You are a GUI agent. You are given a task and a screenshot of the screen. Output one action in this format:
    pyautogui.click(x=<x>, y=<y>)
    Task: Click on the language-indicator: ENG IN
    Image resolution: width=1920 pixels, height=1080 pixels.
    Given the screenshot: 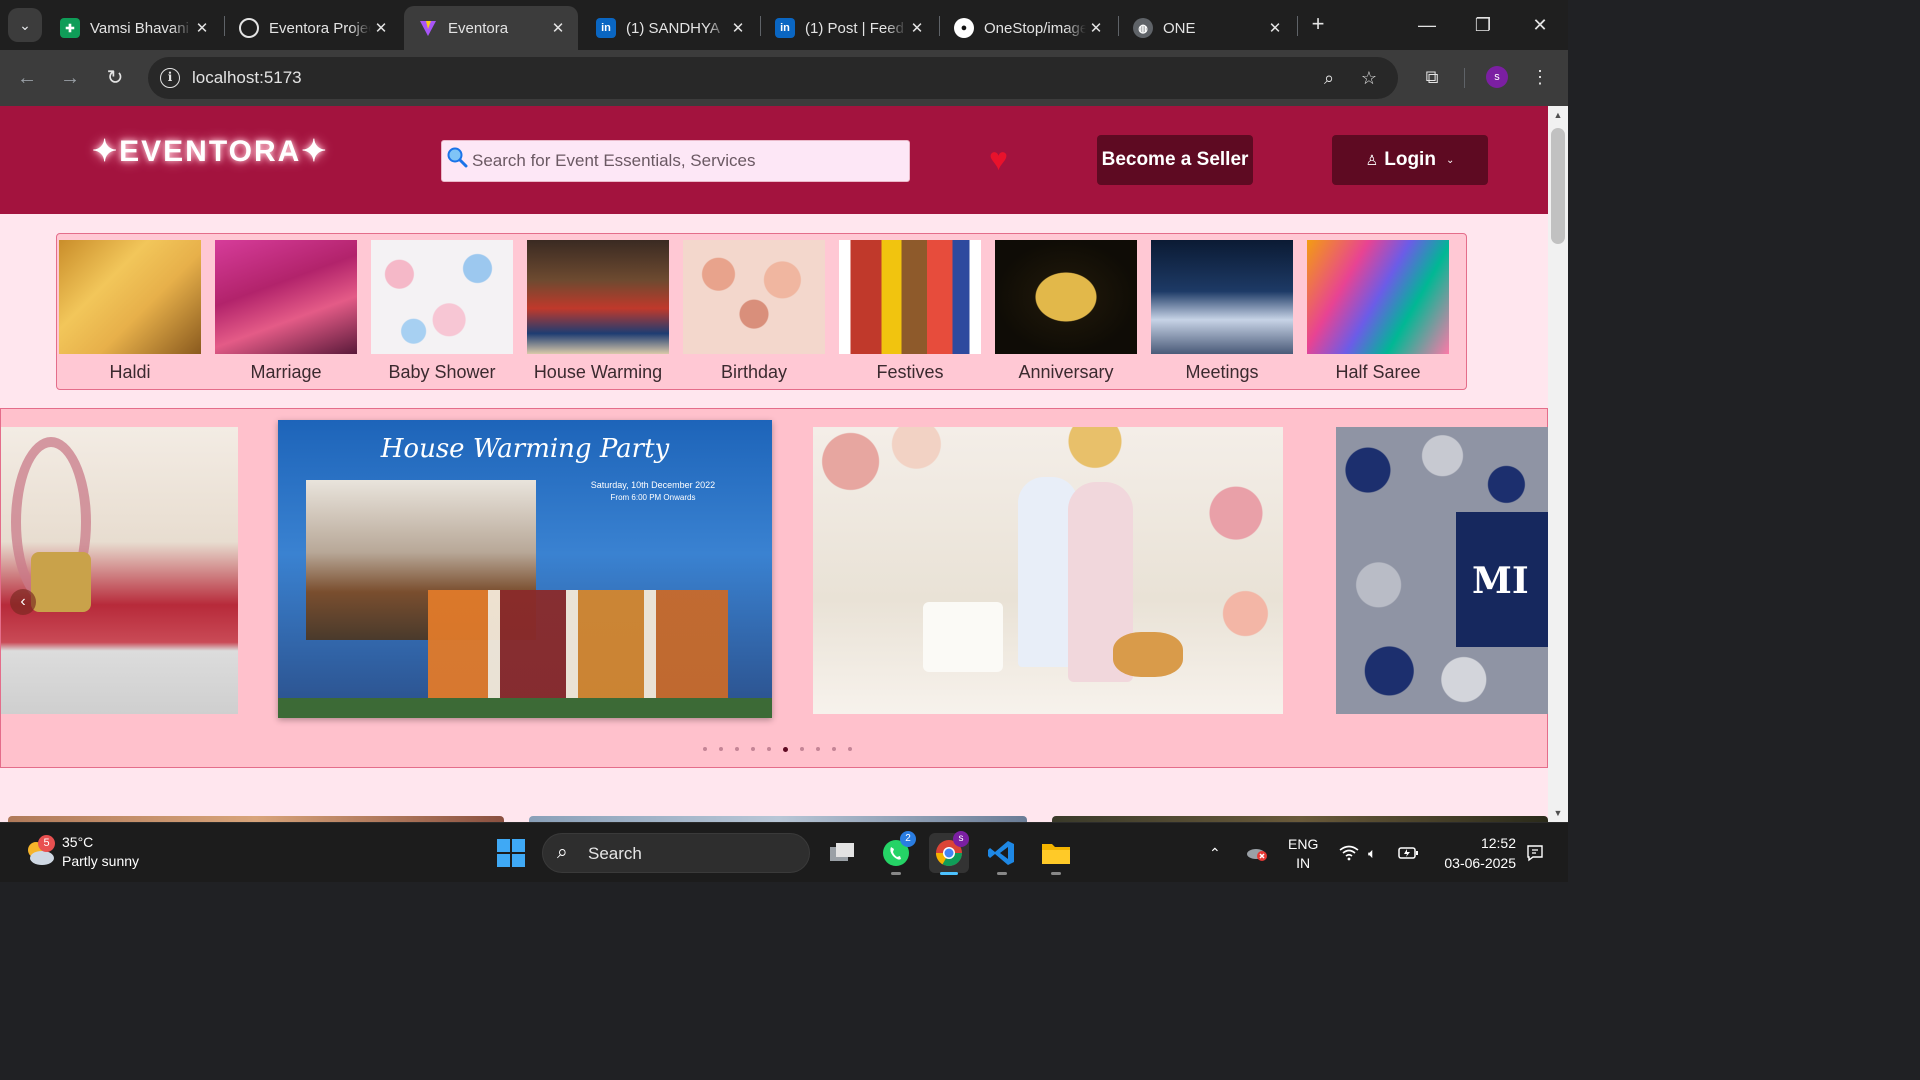 What is the action you would take?
    pyautogui.click(x=1303, y=854)
    